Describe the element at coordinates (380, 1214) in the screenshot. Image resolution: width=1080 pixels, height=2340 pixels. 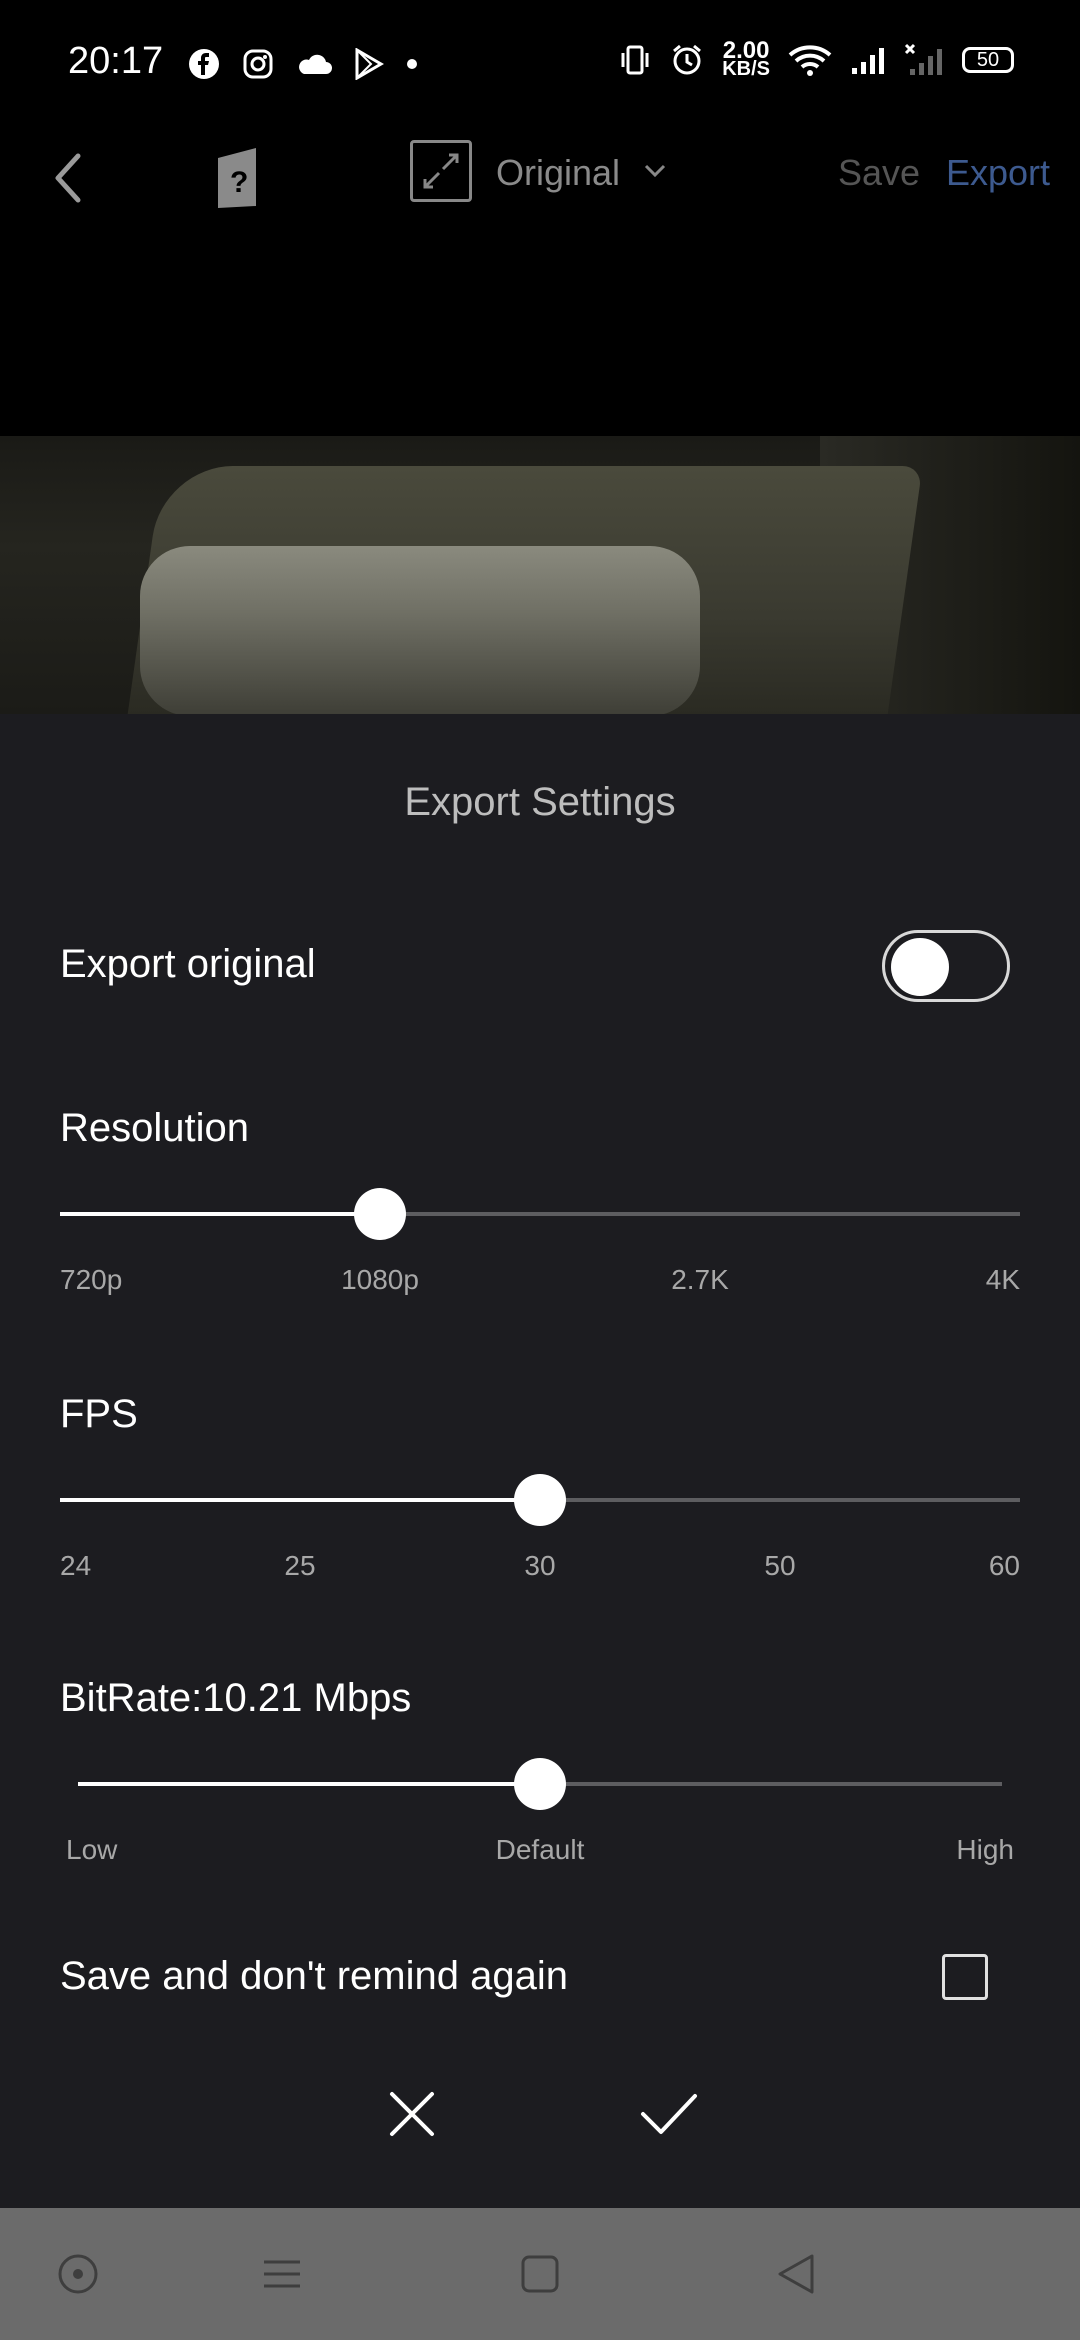
I see `resolution-slider-thumb` at that location.